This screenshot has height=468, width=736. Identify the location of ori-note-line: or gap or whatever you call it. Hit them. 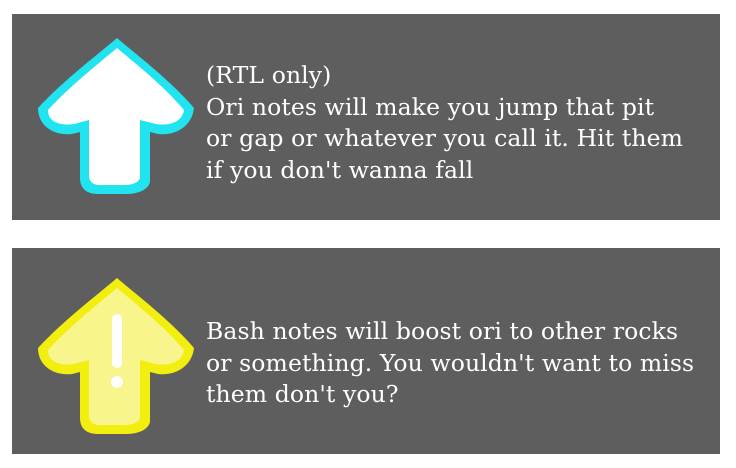
(445, 138).